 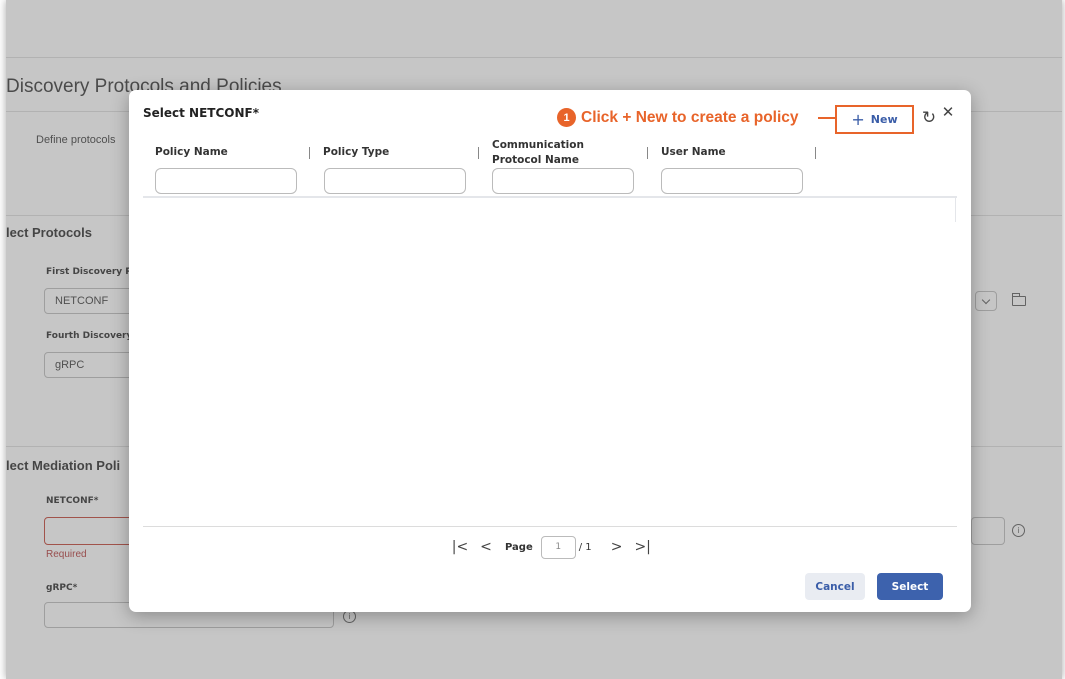 I want to click on policy-name-filter-input, so click(x=226, y=181).